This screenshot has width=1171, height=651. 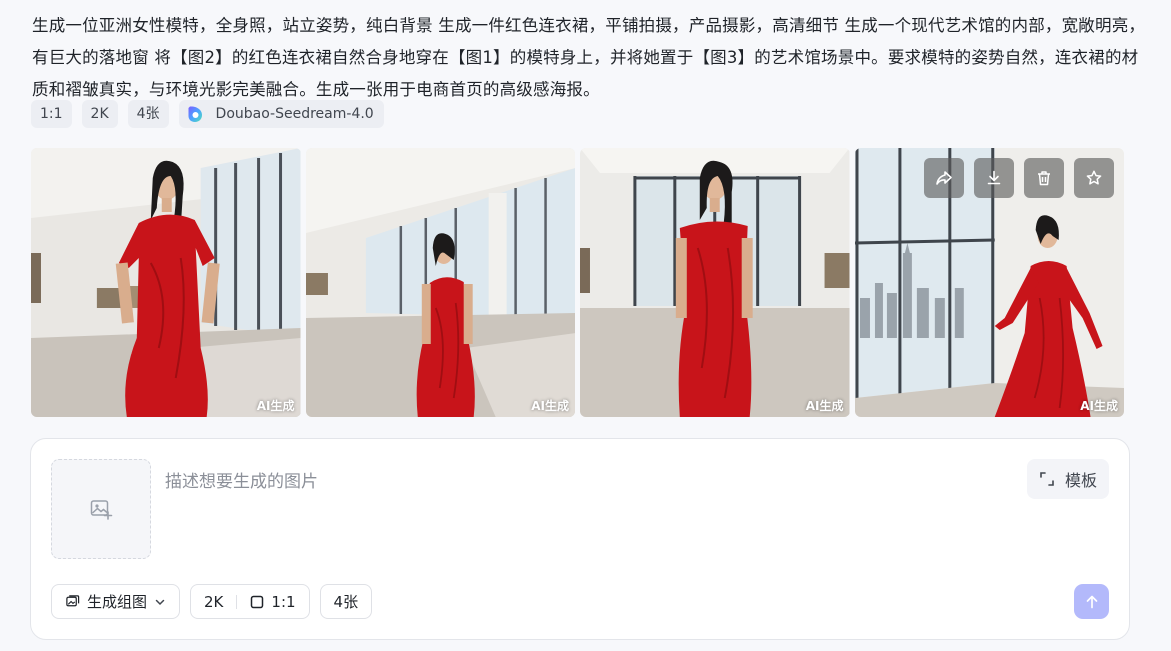 I want to click on tag-count: 4张, so click(x=148, y=114).